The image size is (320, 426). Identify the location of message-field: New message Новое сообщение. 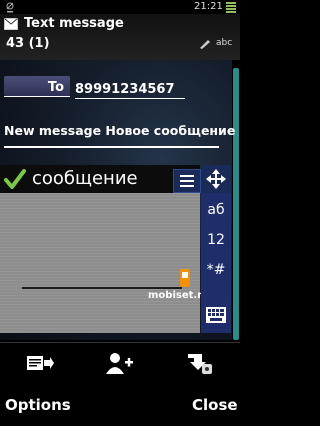
(119, 134).